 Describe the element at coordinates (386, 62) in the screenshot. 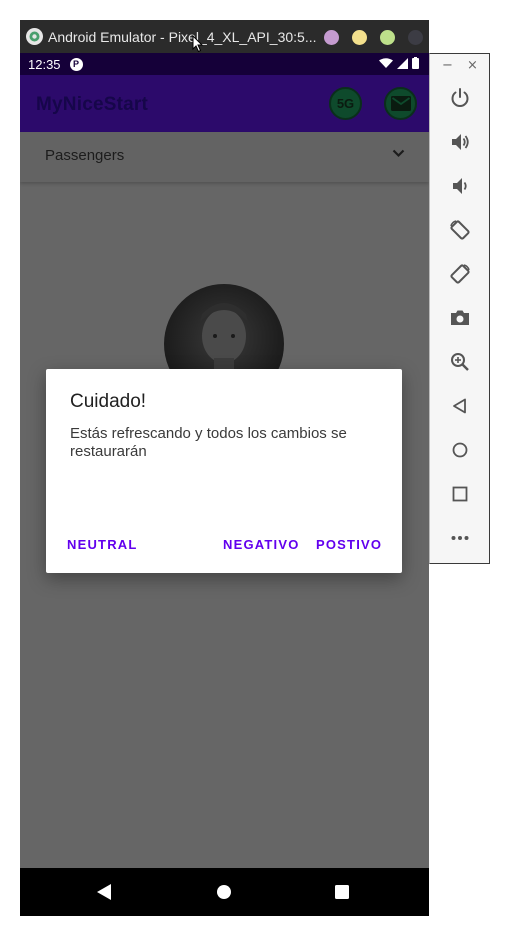

I see `wifi-icon` at that location.